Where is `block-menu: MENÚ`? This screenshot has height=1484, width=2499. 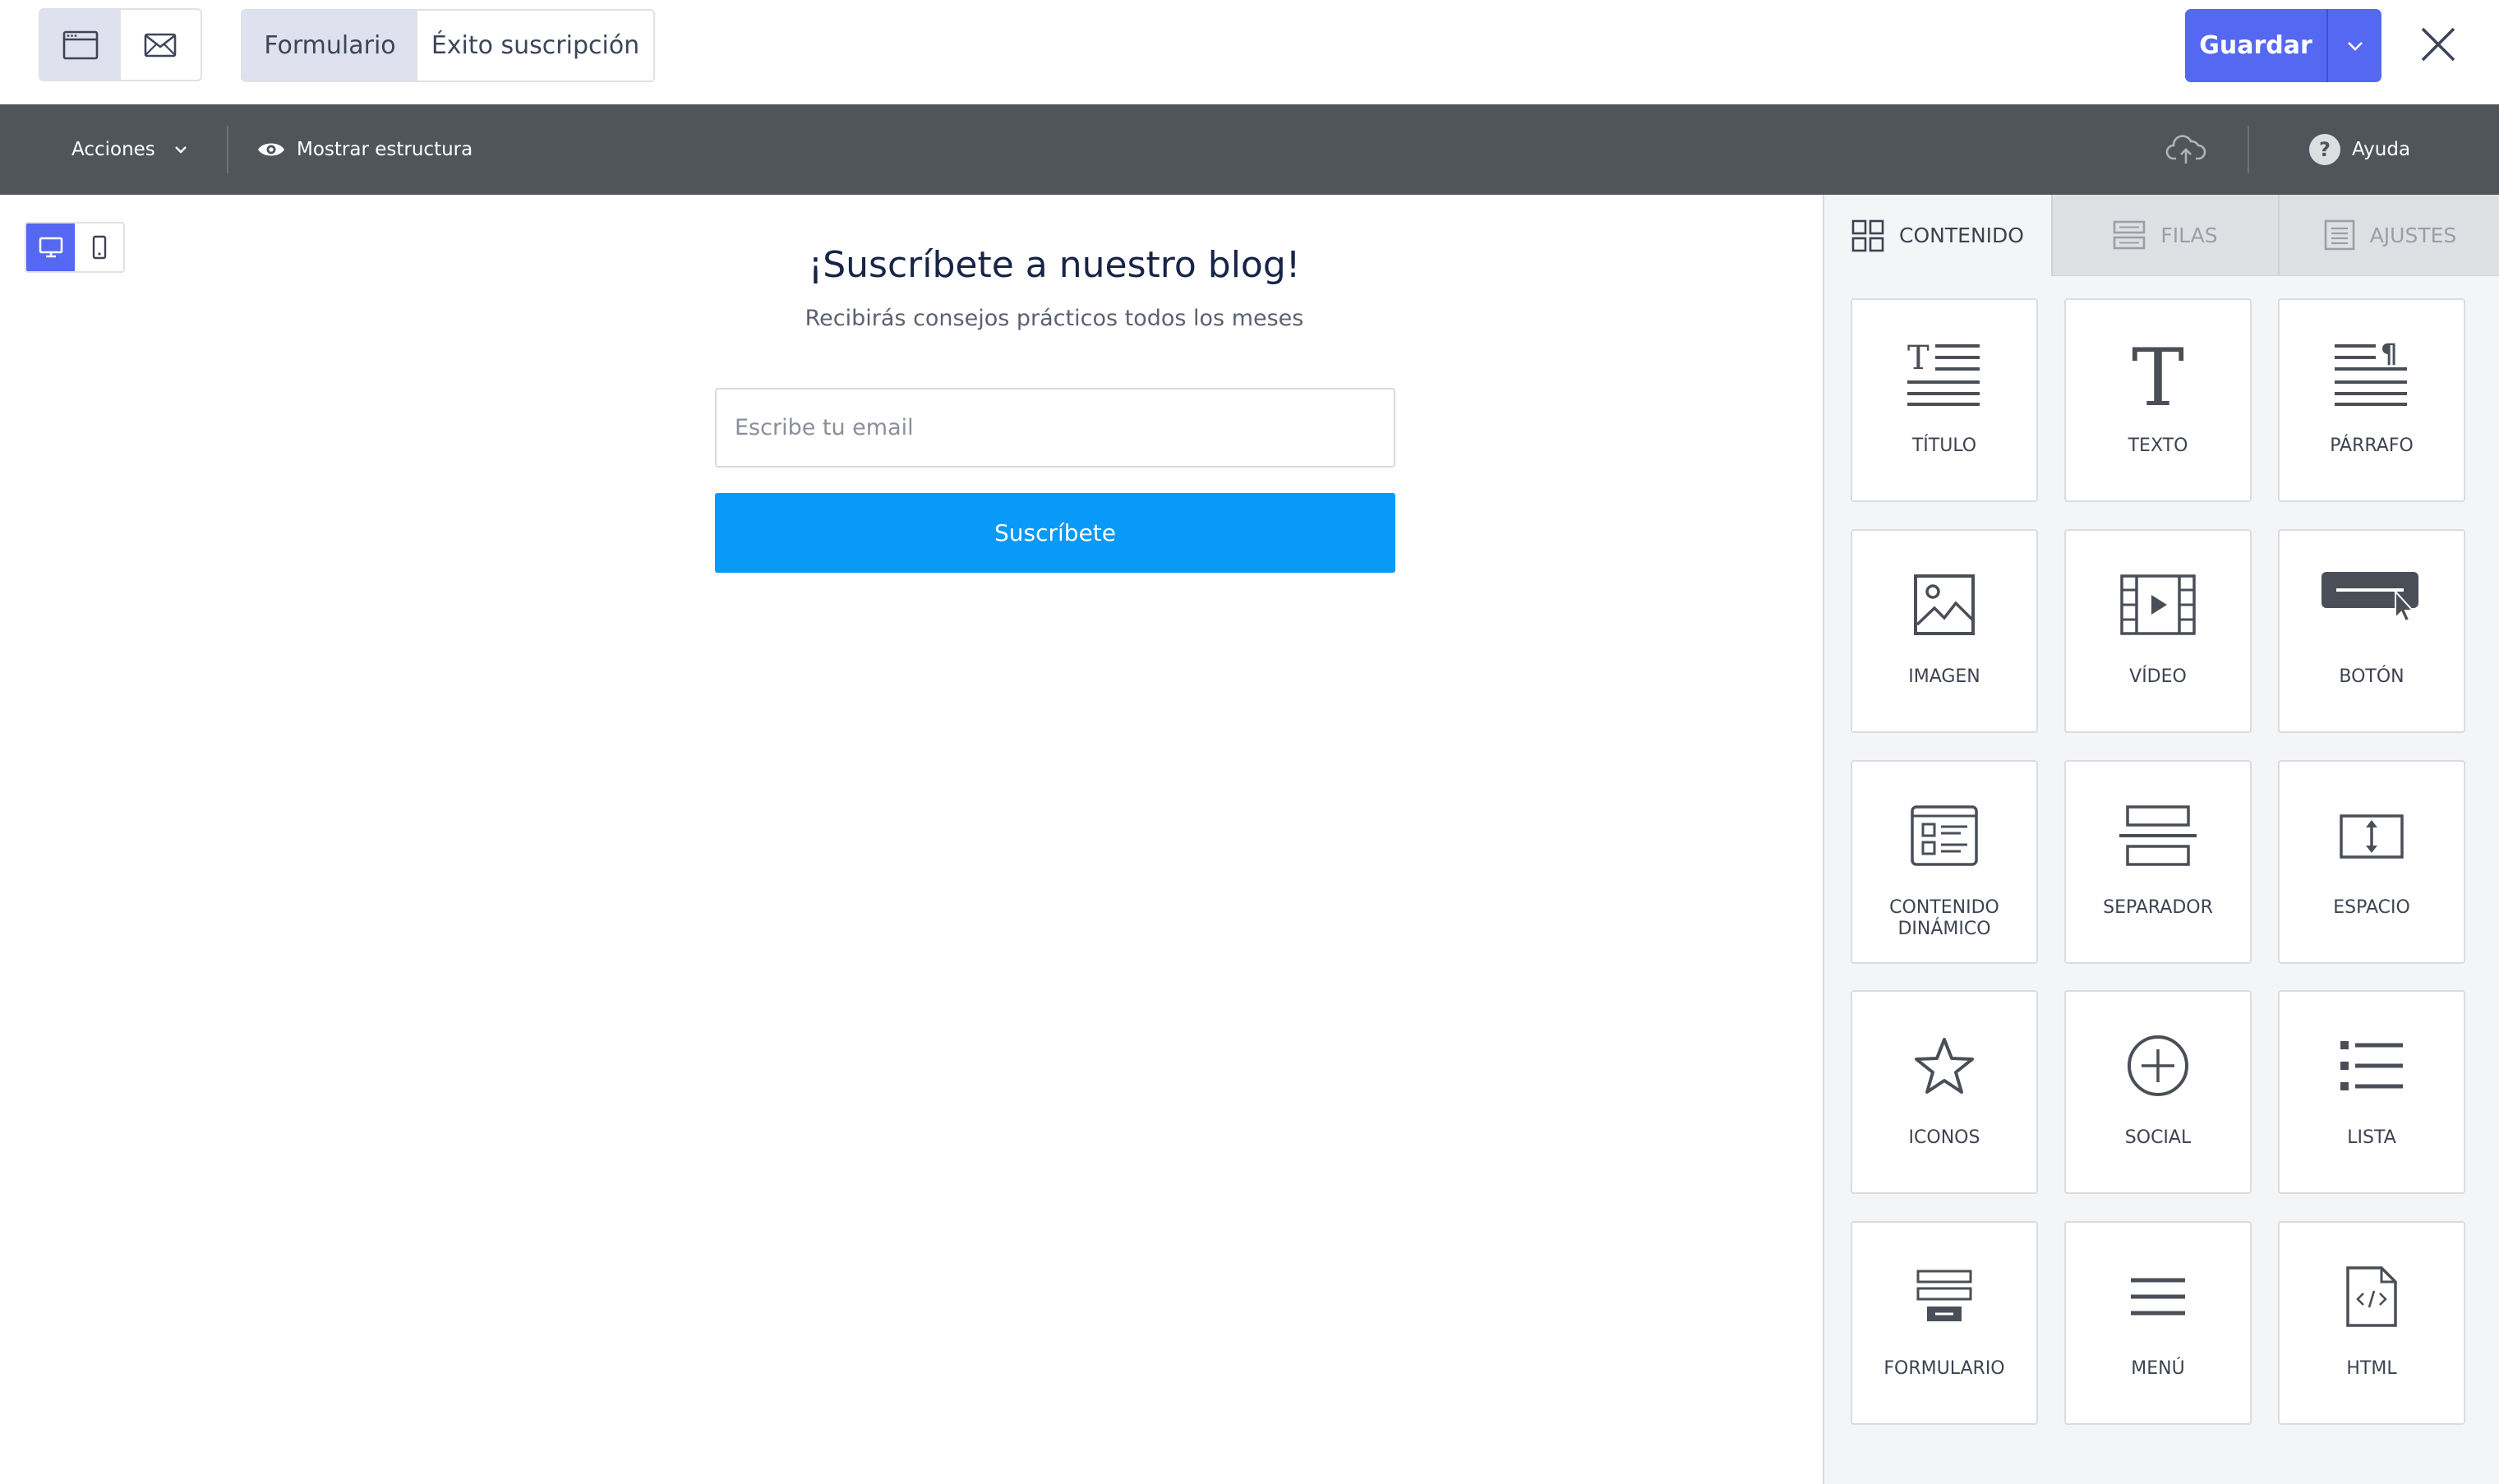 block-menu: MENÚ is located at coordinates (2158, 1323).